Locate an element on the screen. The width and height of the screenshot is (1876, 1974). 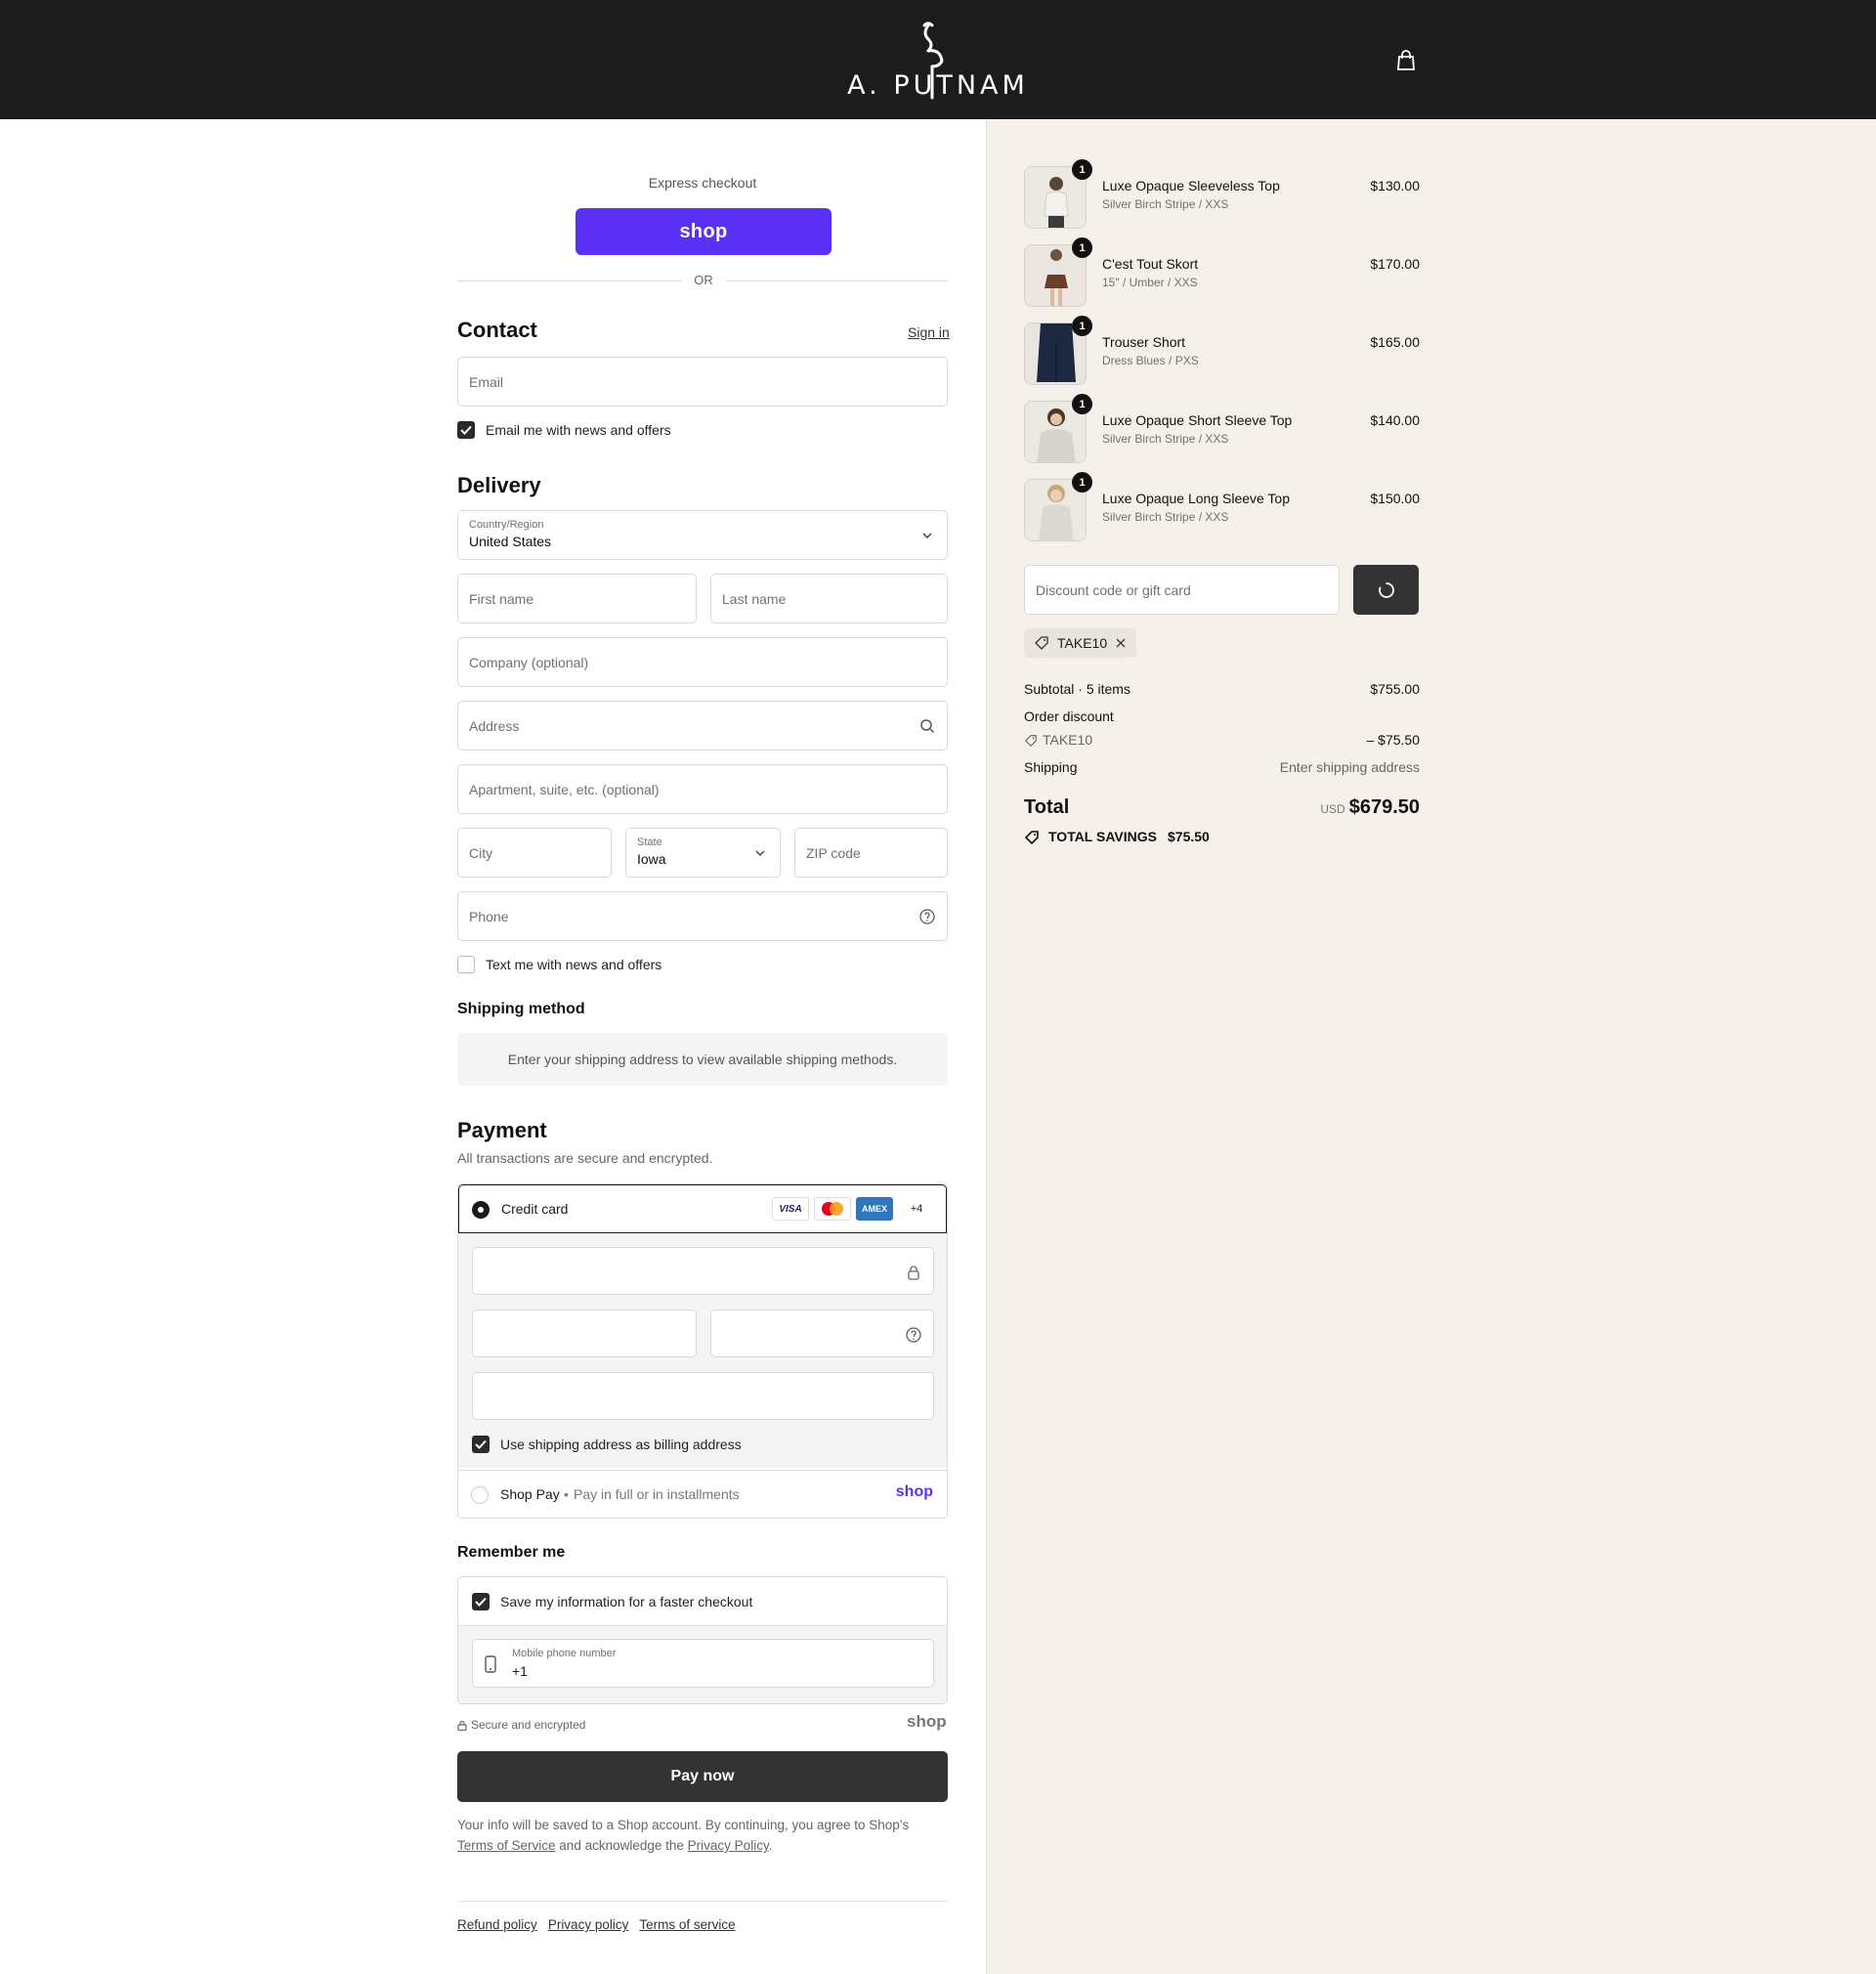
city-field: City is located at coordinates (534, 853).